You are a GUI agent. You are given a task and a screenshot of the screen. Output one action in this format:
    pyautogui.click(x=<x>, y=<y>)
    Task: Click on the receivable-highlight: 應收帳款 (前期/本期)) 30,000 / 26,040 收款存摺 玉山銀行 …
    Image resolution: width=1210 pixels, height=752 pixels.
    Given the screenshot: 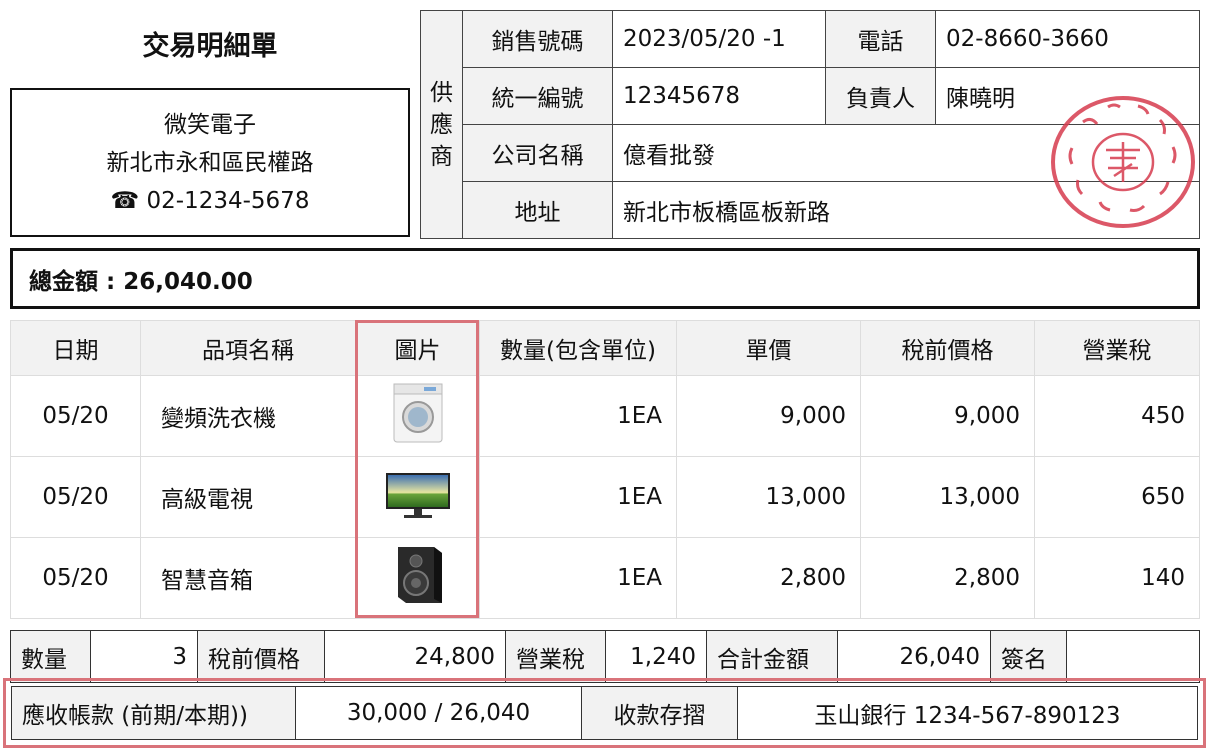 What is the action you would take?
    pyautogui.click(x=604, y=713)
    